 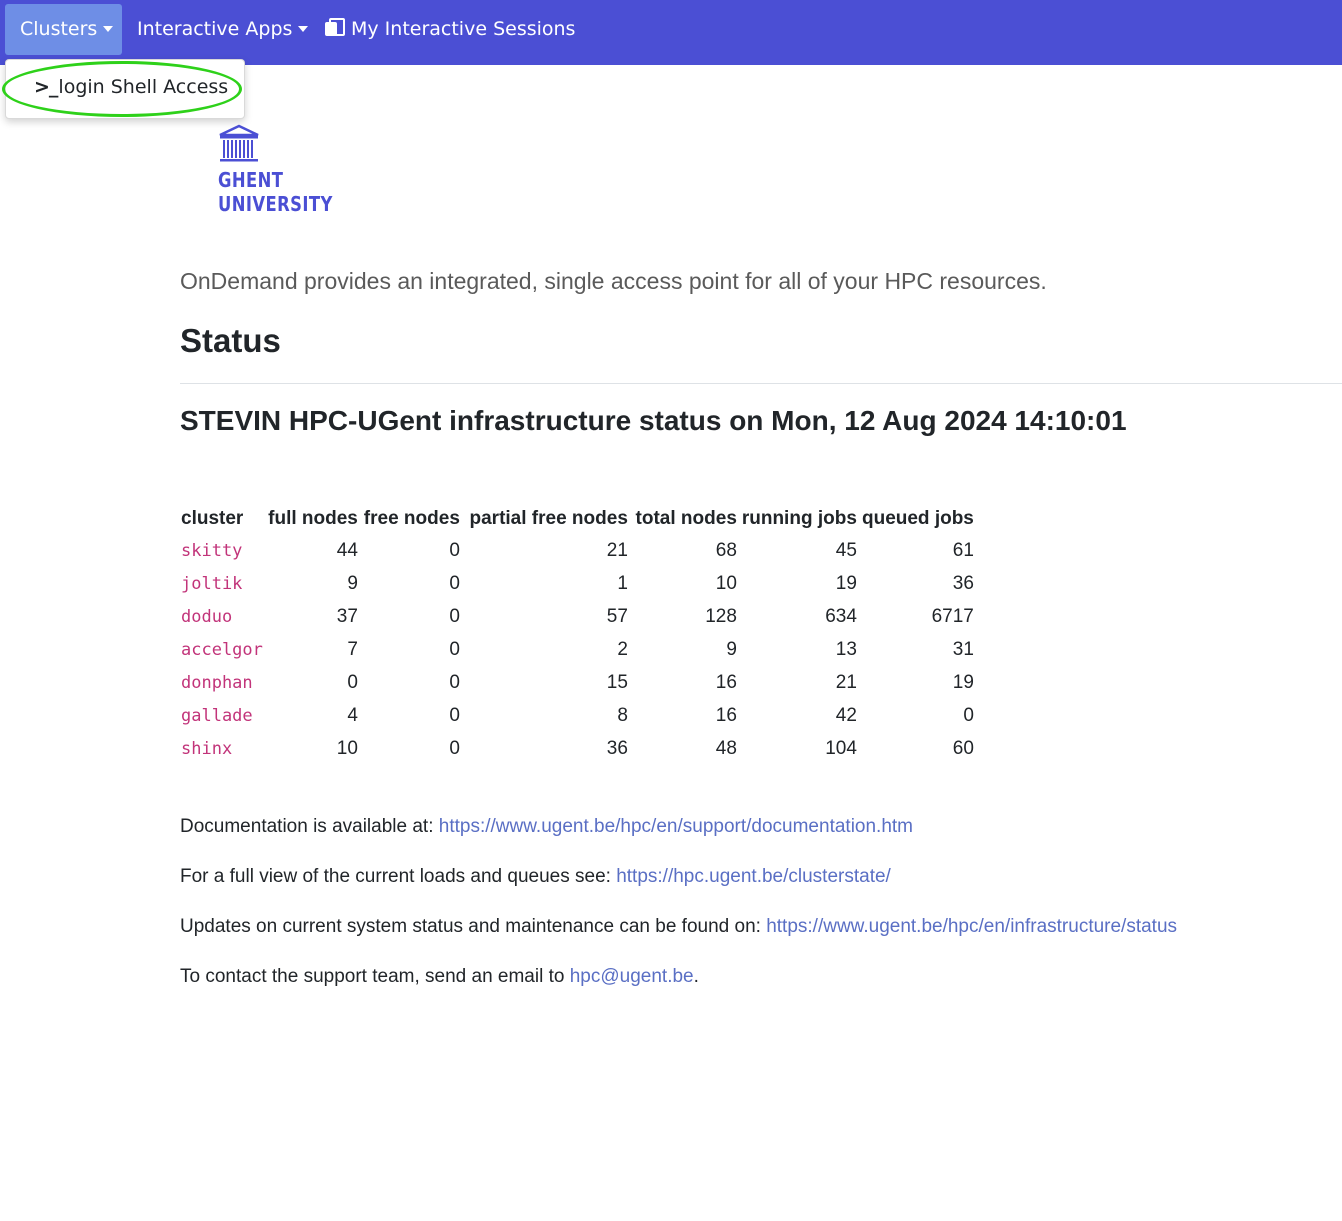 I want to click on table-row: accelgor 7 0 2 9 13 31, so click(x=577, y=649).